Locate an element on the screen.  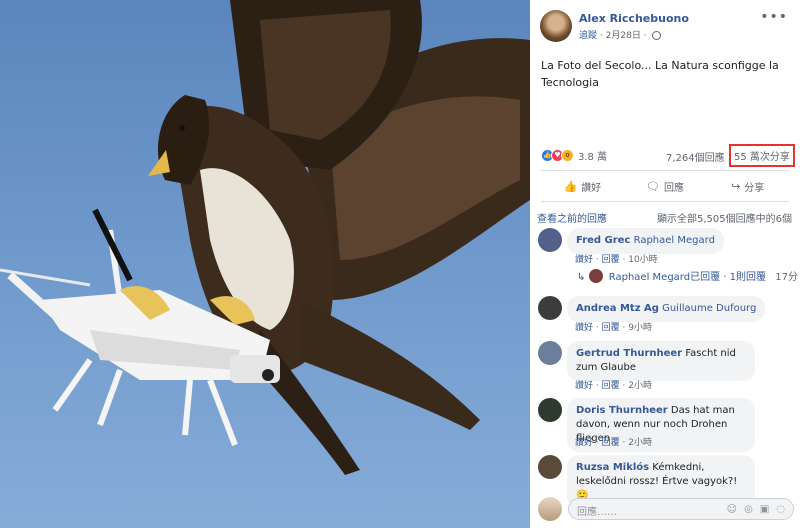
comment-label: 回應 is located at coordinates (673, 188).